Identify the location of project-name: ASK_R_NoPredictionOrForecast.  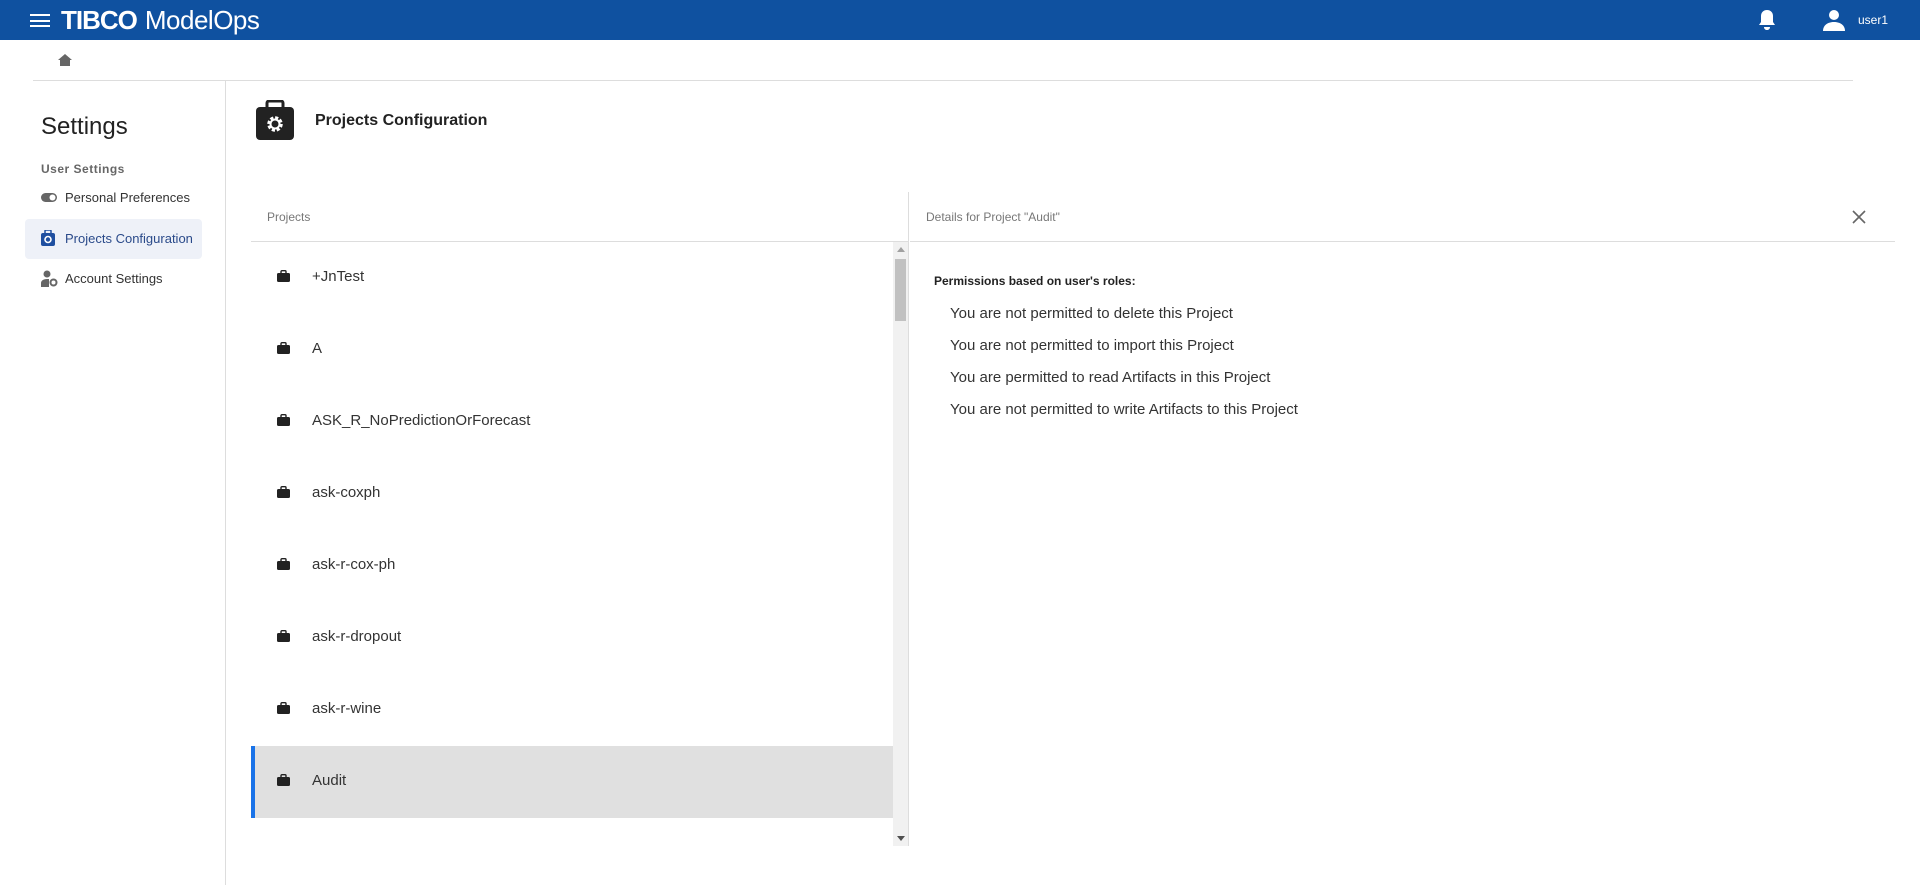
(421, 420).